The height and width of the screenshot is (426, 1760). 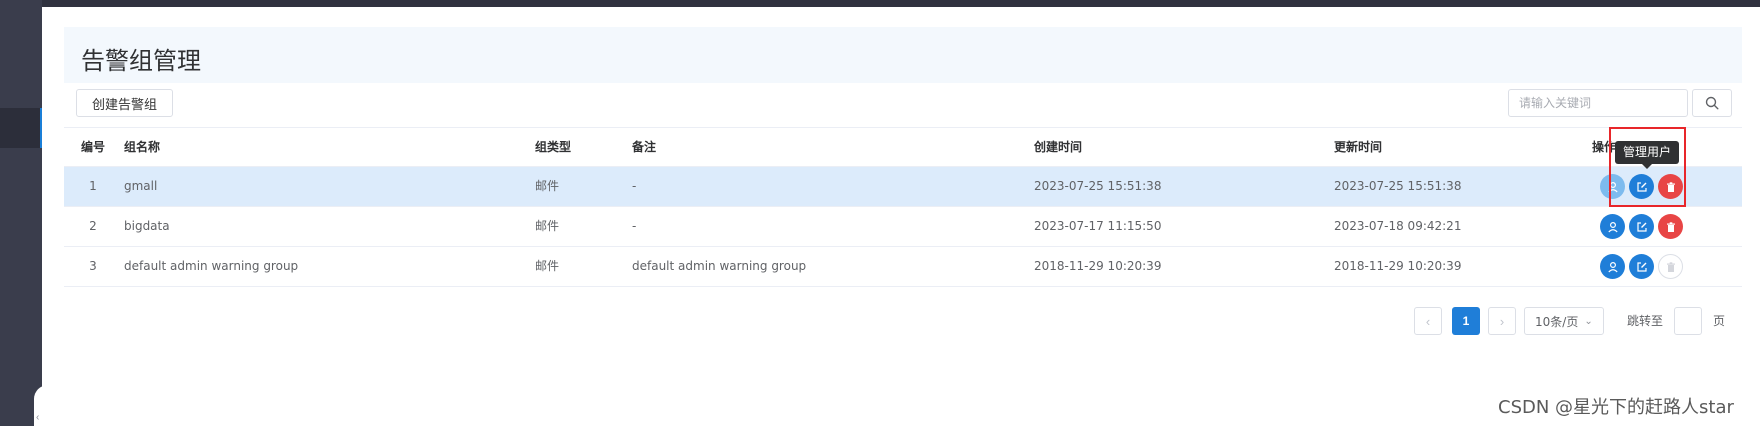 I want to click on page-size-select: 10条/页 ⌄, so click(x=1564, y=321).